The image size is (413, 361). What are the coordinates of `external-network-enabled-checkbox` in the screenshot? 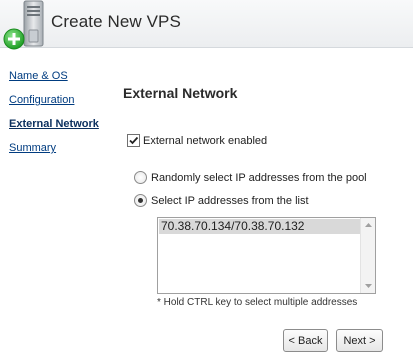 It's located at (133, 140).